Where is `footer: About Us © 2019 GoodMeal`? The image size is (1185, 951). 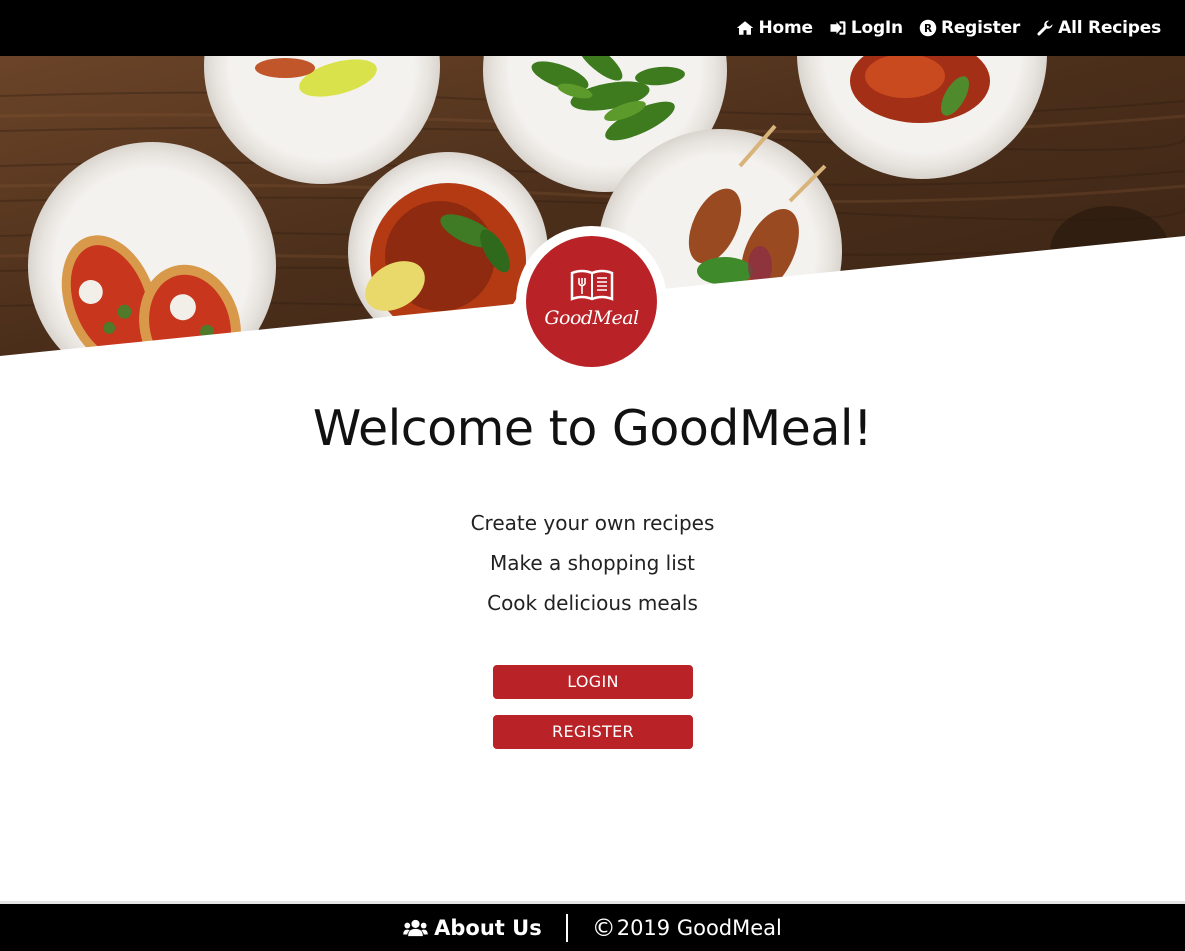
footer: About Us © 2019 GoodMeal is located at coordinates (592, 927).